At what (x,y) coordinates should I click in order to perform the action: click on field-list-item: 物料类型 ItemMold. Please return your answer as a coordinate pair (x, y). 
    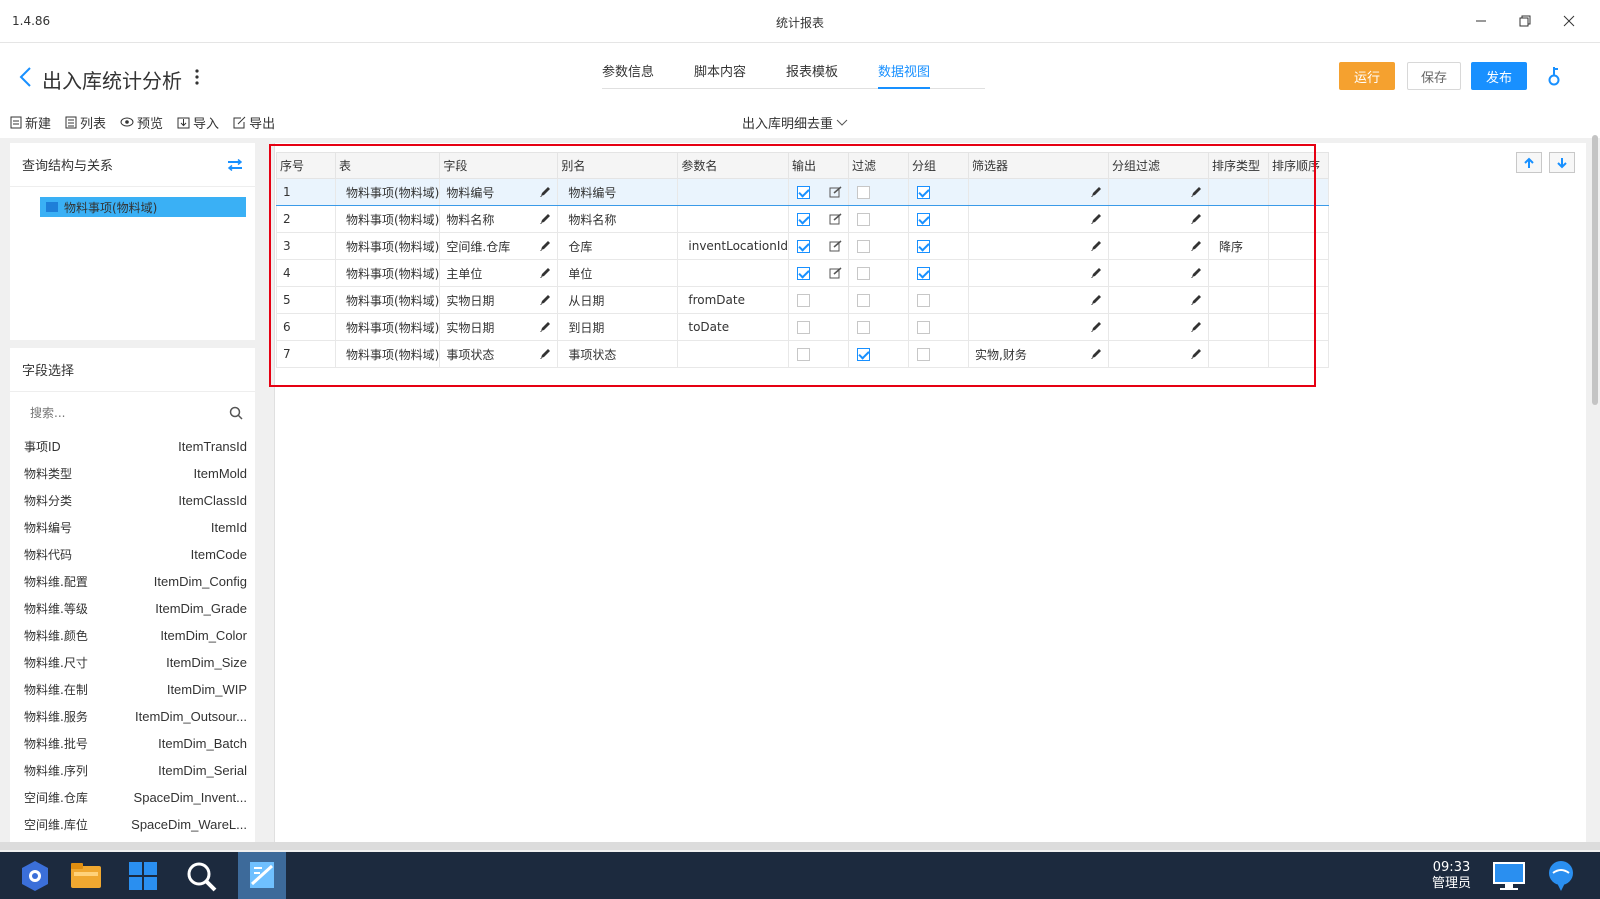
    Looking at the image, I should click on (132, 473).